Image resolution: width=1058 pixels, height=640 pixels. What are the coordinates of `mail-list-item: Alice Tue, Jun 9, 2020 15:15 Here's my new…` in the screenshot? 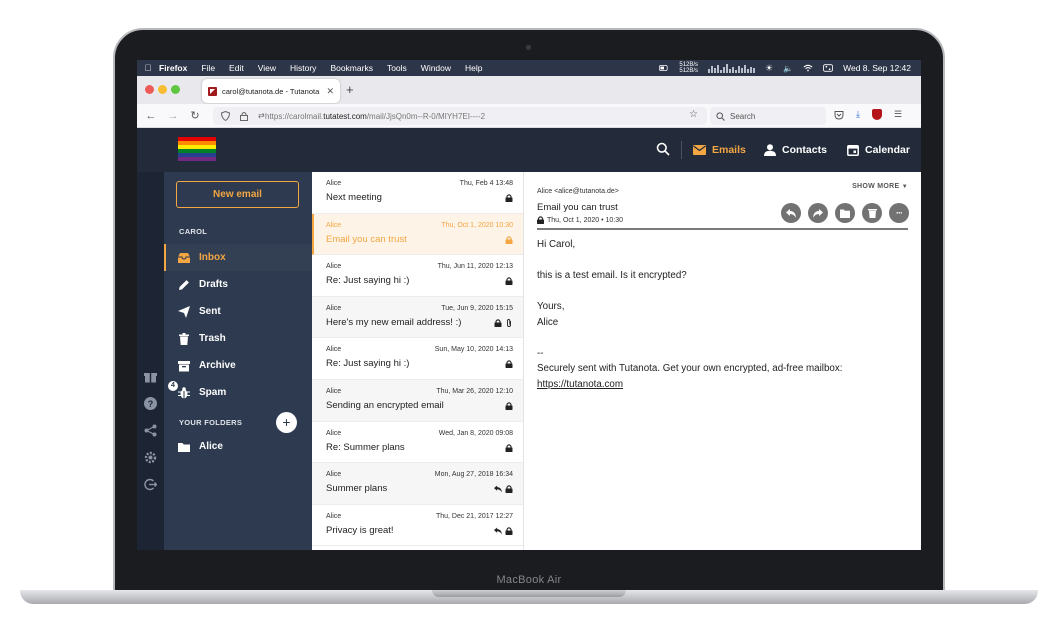 It's located at (417, 317).